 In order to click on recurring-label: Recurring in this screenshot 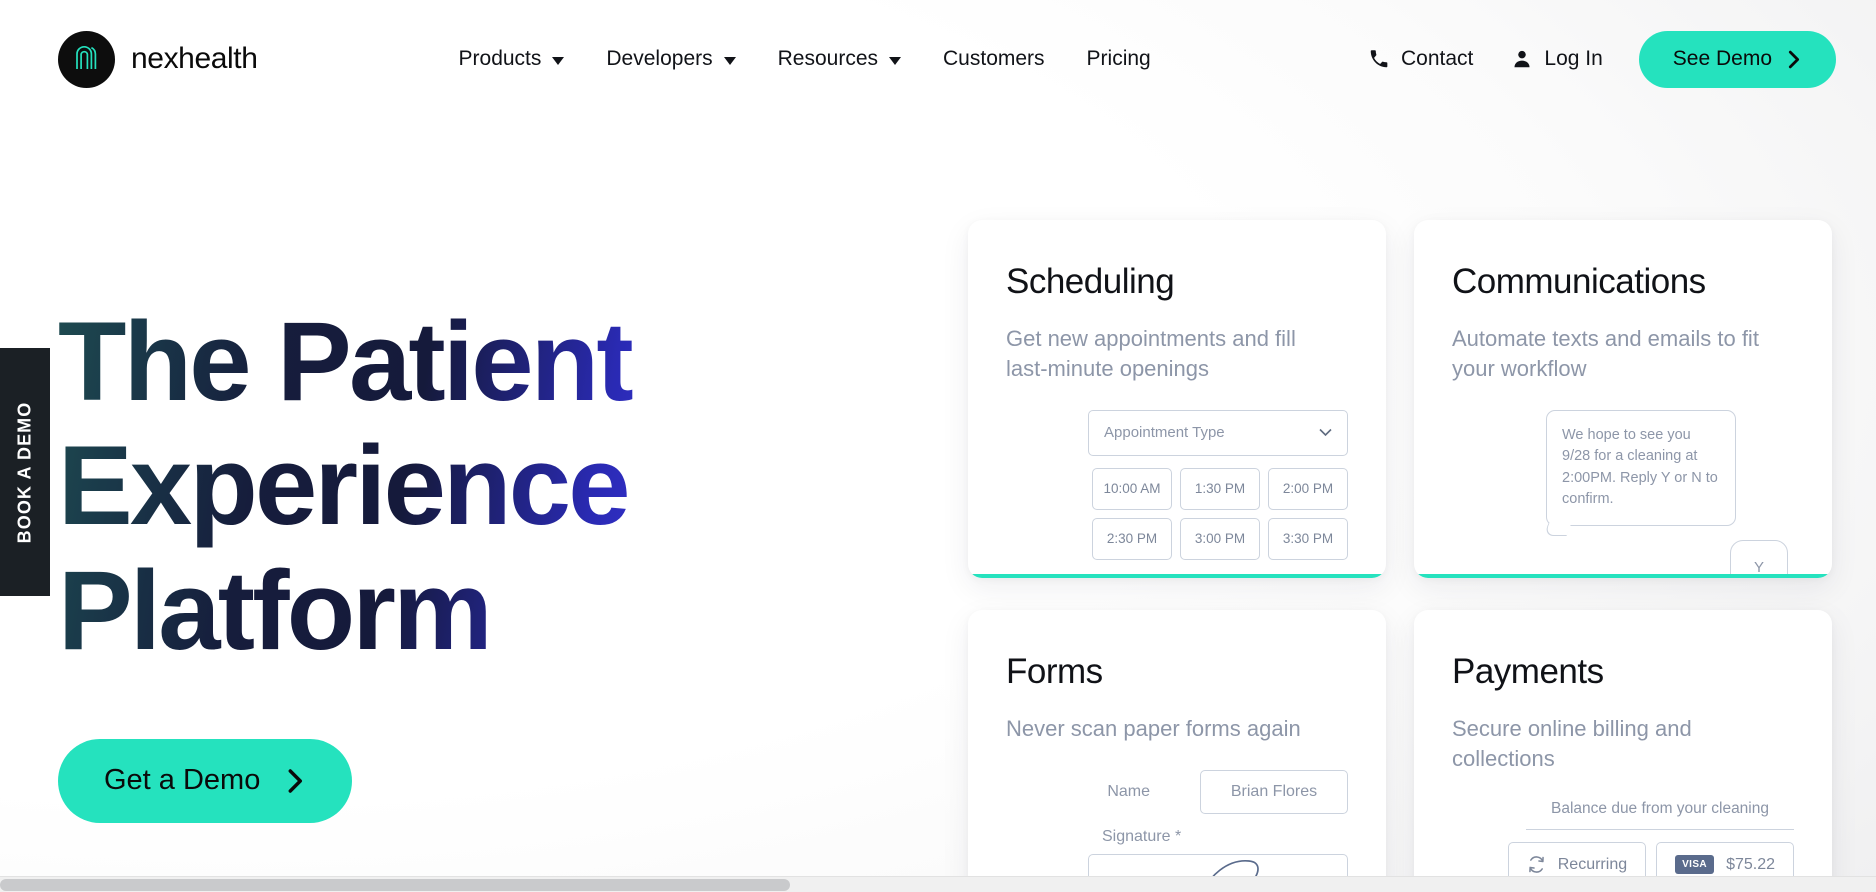, I will do `click(1592, 864)`.